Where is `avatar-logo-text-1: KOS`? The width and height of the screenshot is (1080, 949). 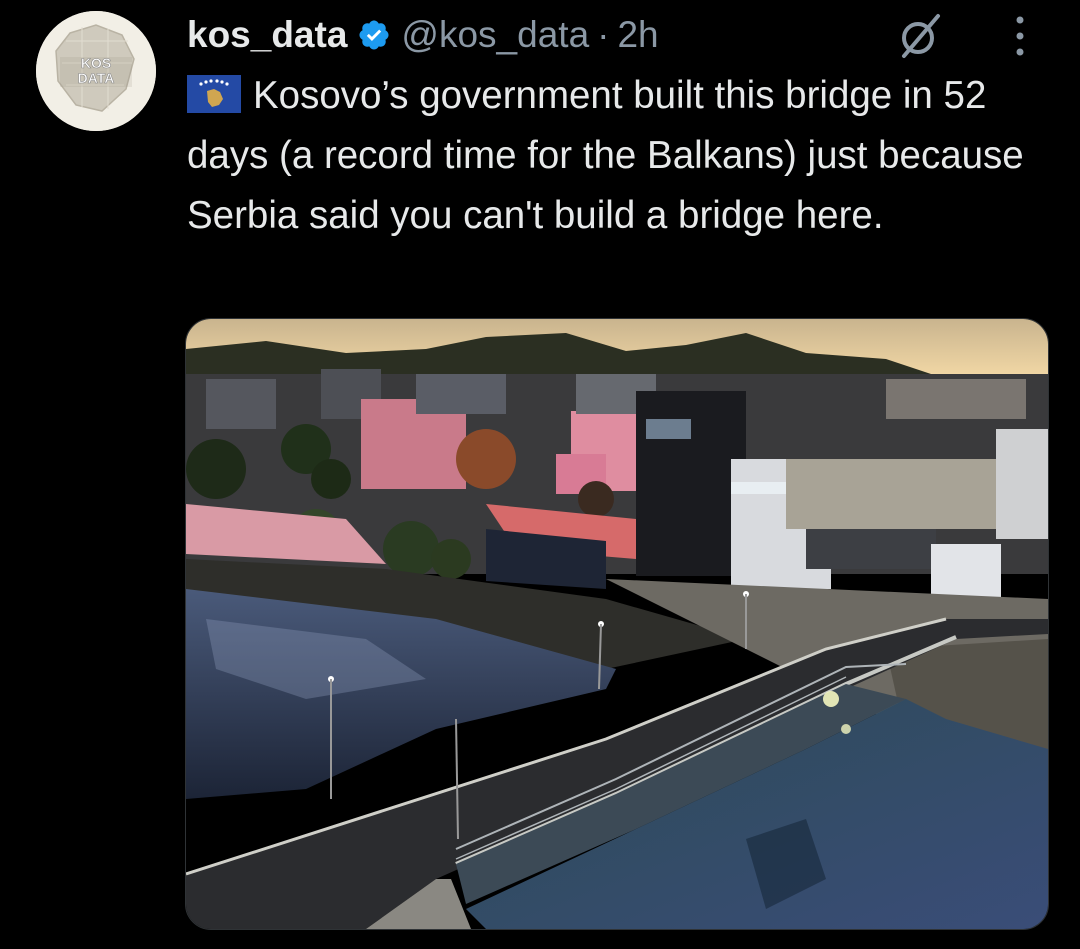
avatar-logo-text-1: KOS is located at coordinates (96, 63).